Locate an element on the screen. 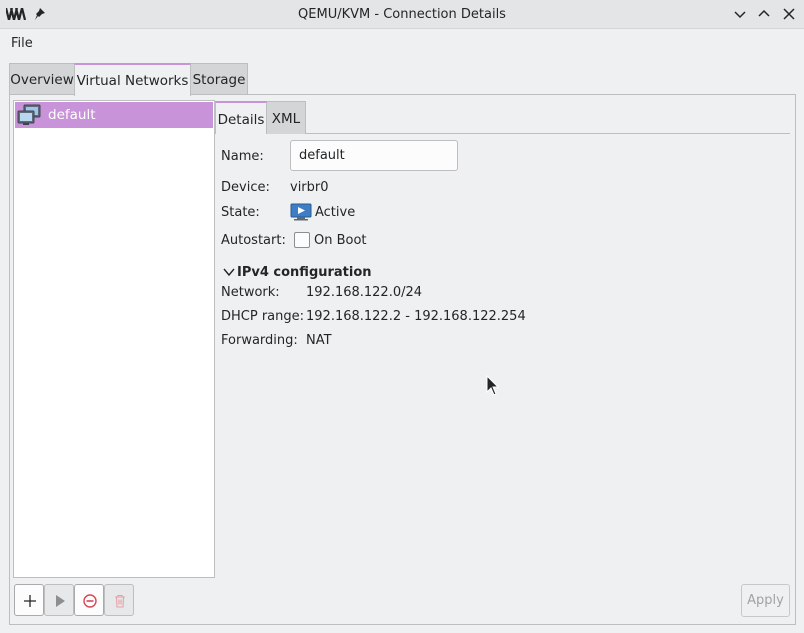  maximize-button is located at coordinates (764, 14).